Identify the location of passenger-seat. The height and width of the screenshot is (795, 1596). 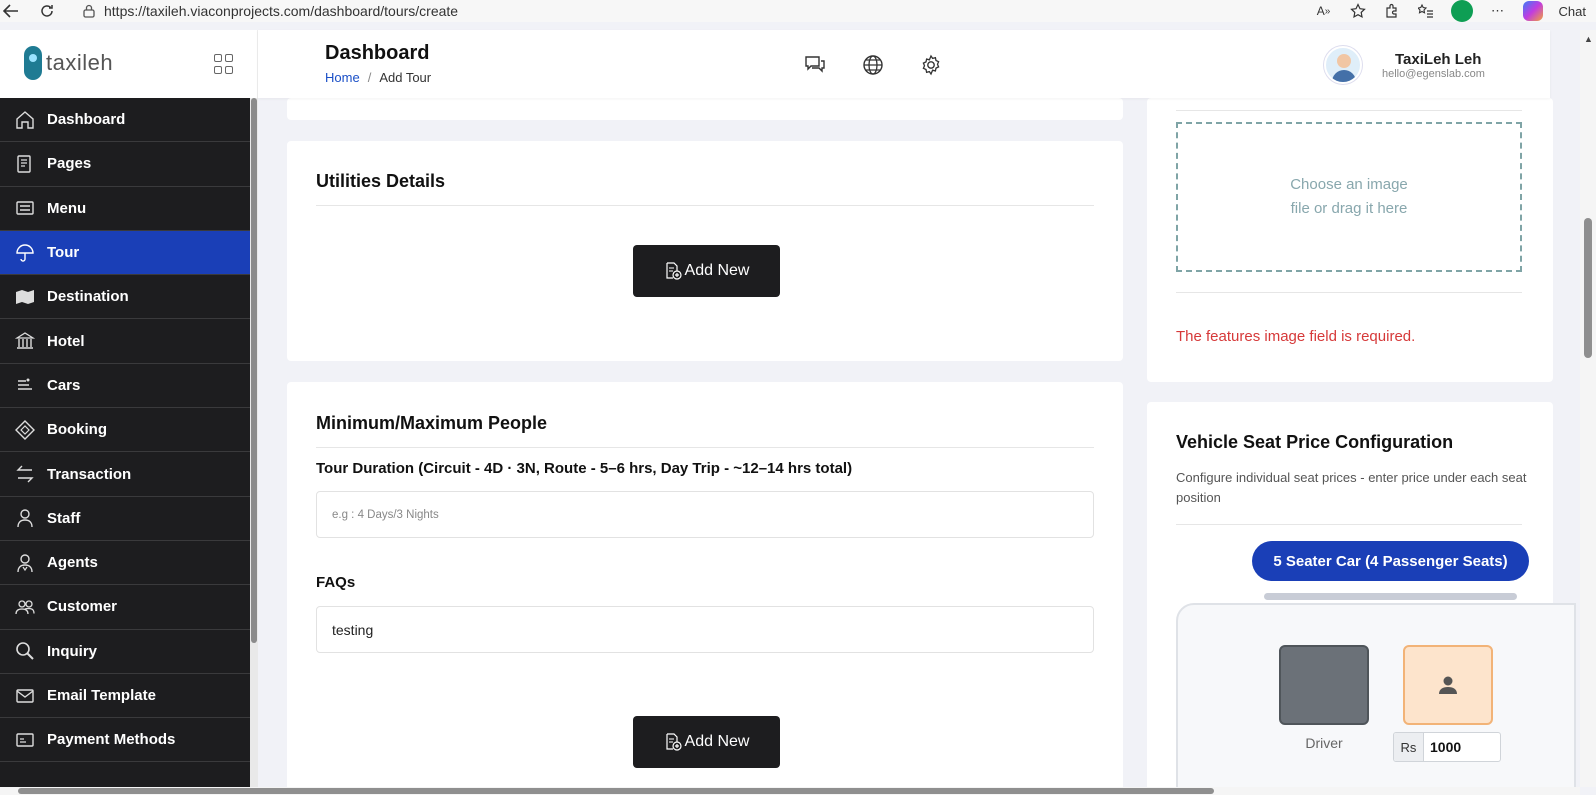
(1448, 685).